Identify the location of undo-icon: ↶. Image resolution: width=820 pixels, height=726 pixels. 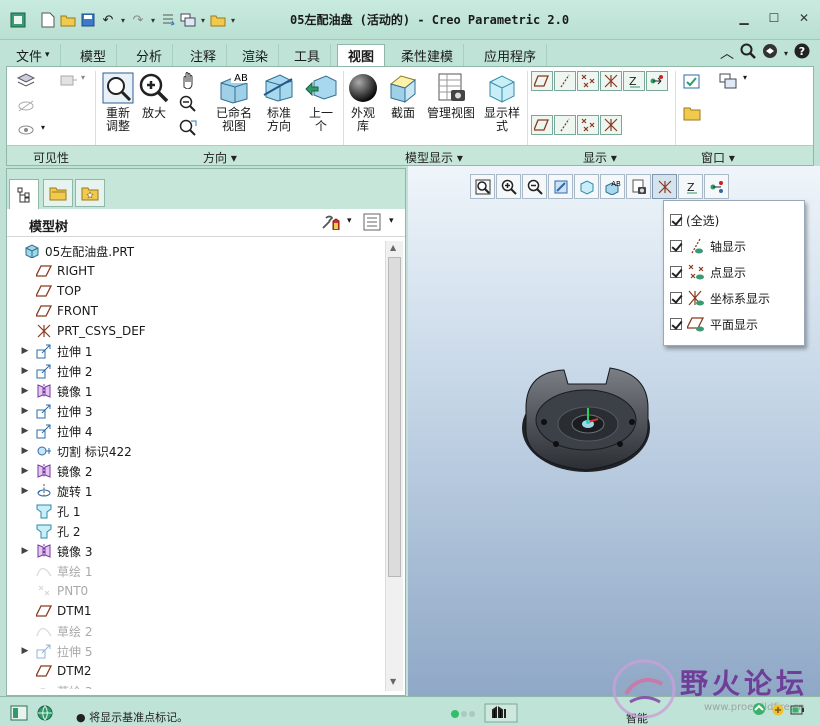
(108, 20).